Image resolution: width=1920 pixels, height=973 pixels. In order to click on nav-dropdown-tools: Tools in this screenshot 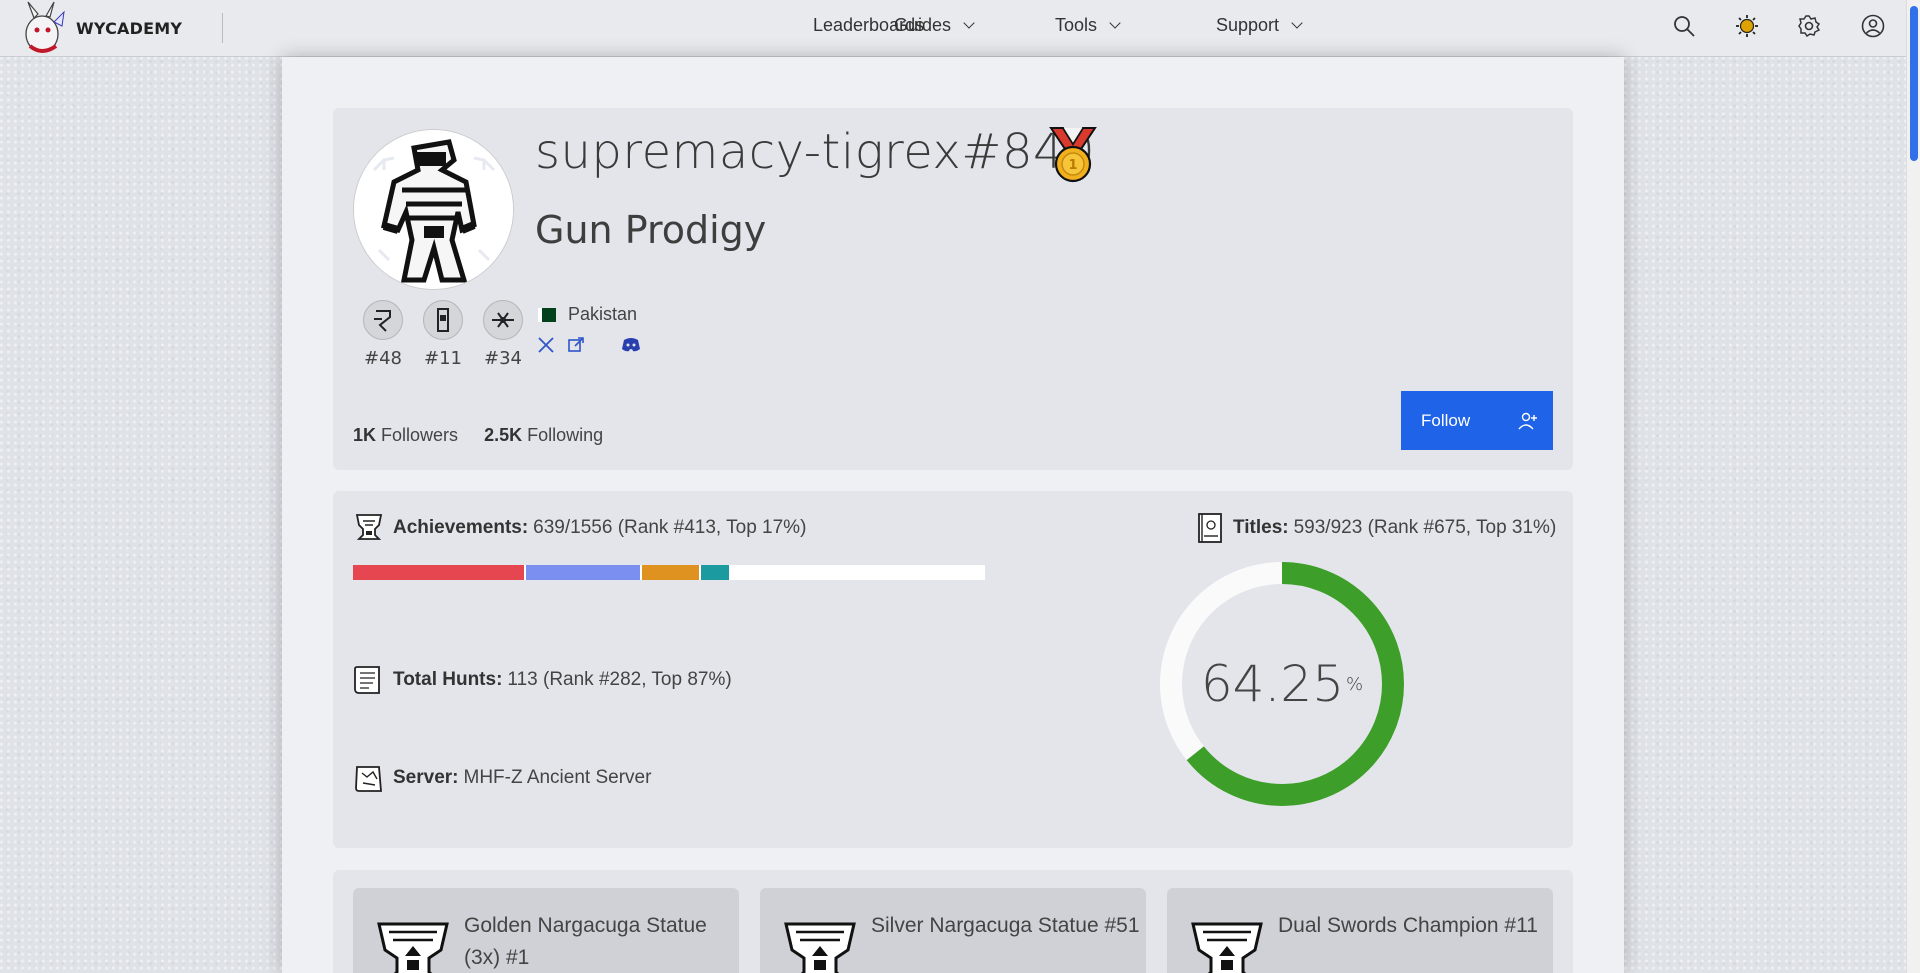, I will do `click(1088, 25)`.